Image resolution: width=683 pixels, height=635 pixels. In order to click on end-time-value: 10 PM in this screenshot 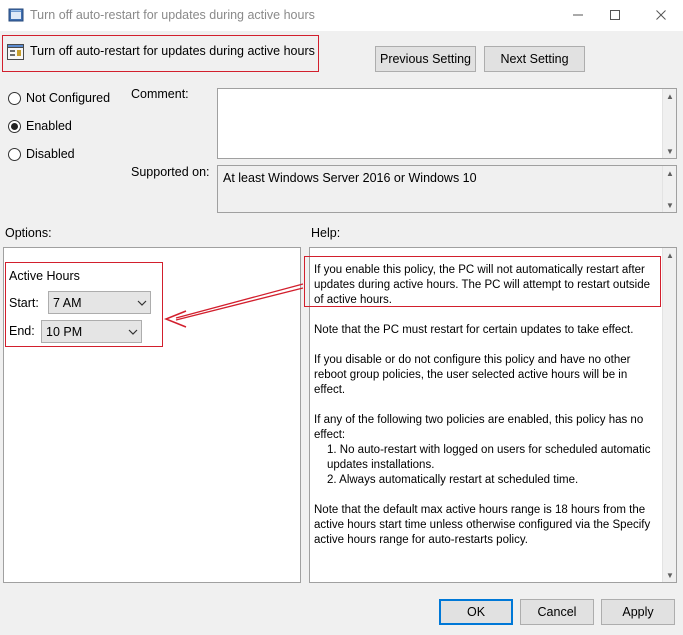, I will do `click(64, 331)`.